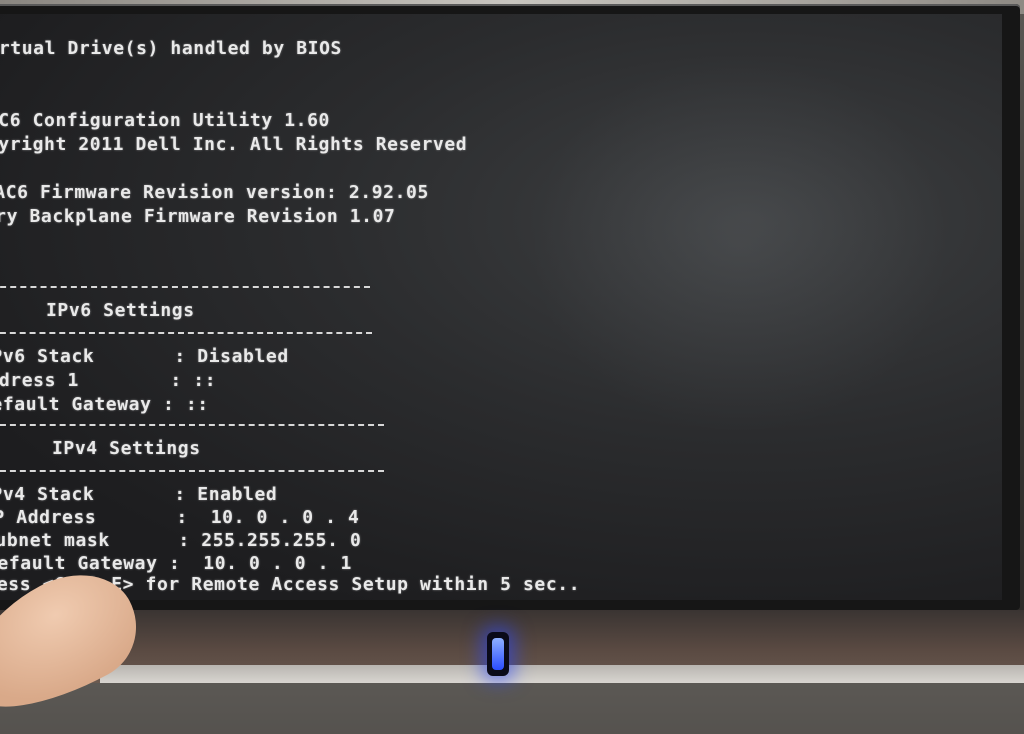 The image size is (1024, 734). Describe the element at coordinates (180, 517) in the screenshot. I see `ipv4-ip-address: IP Address : 10. 0 . 0 . 4` at that location.